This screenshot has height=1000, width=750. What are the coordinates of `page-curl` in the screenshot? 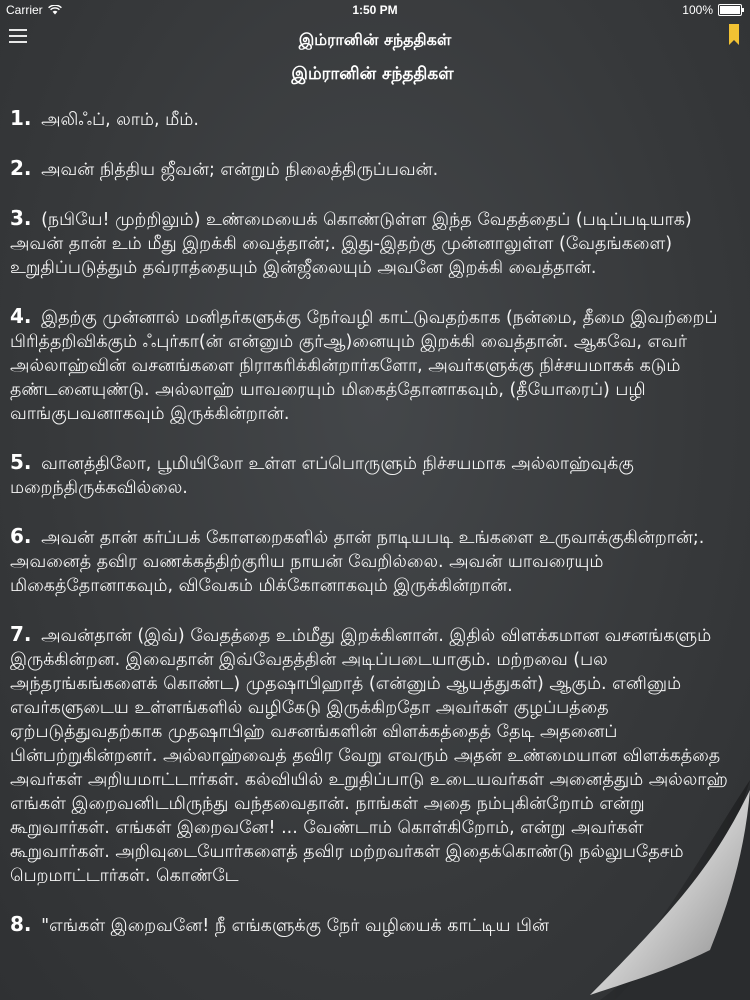 It's located at (655, 890).